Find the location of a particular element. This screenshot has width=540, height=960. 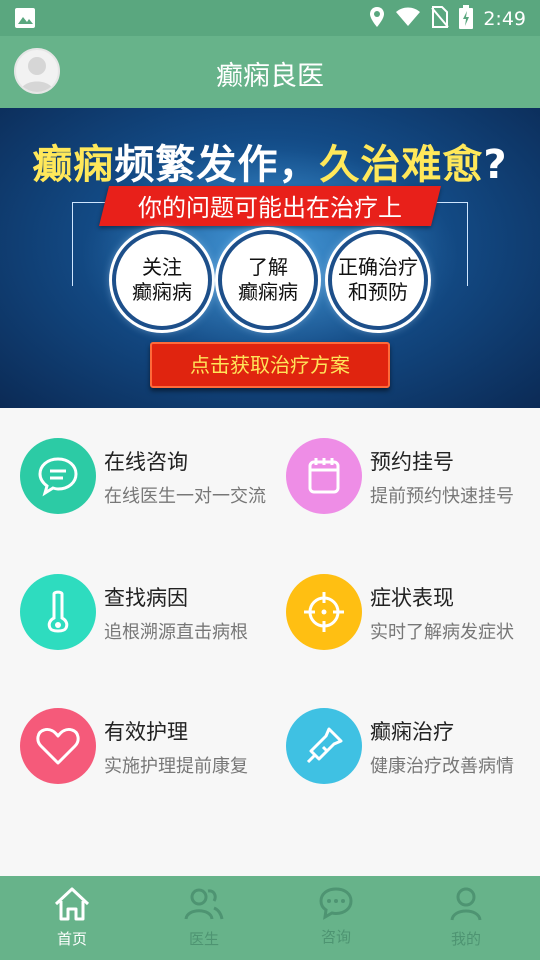

wifi-icon is located at coordinates (408, 19).